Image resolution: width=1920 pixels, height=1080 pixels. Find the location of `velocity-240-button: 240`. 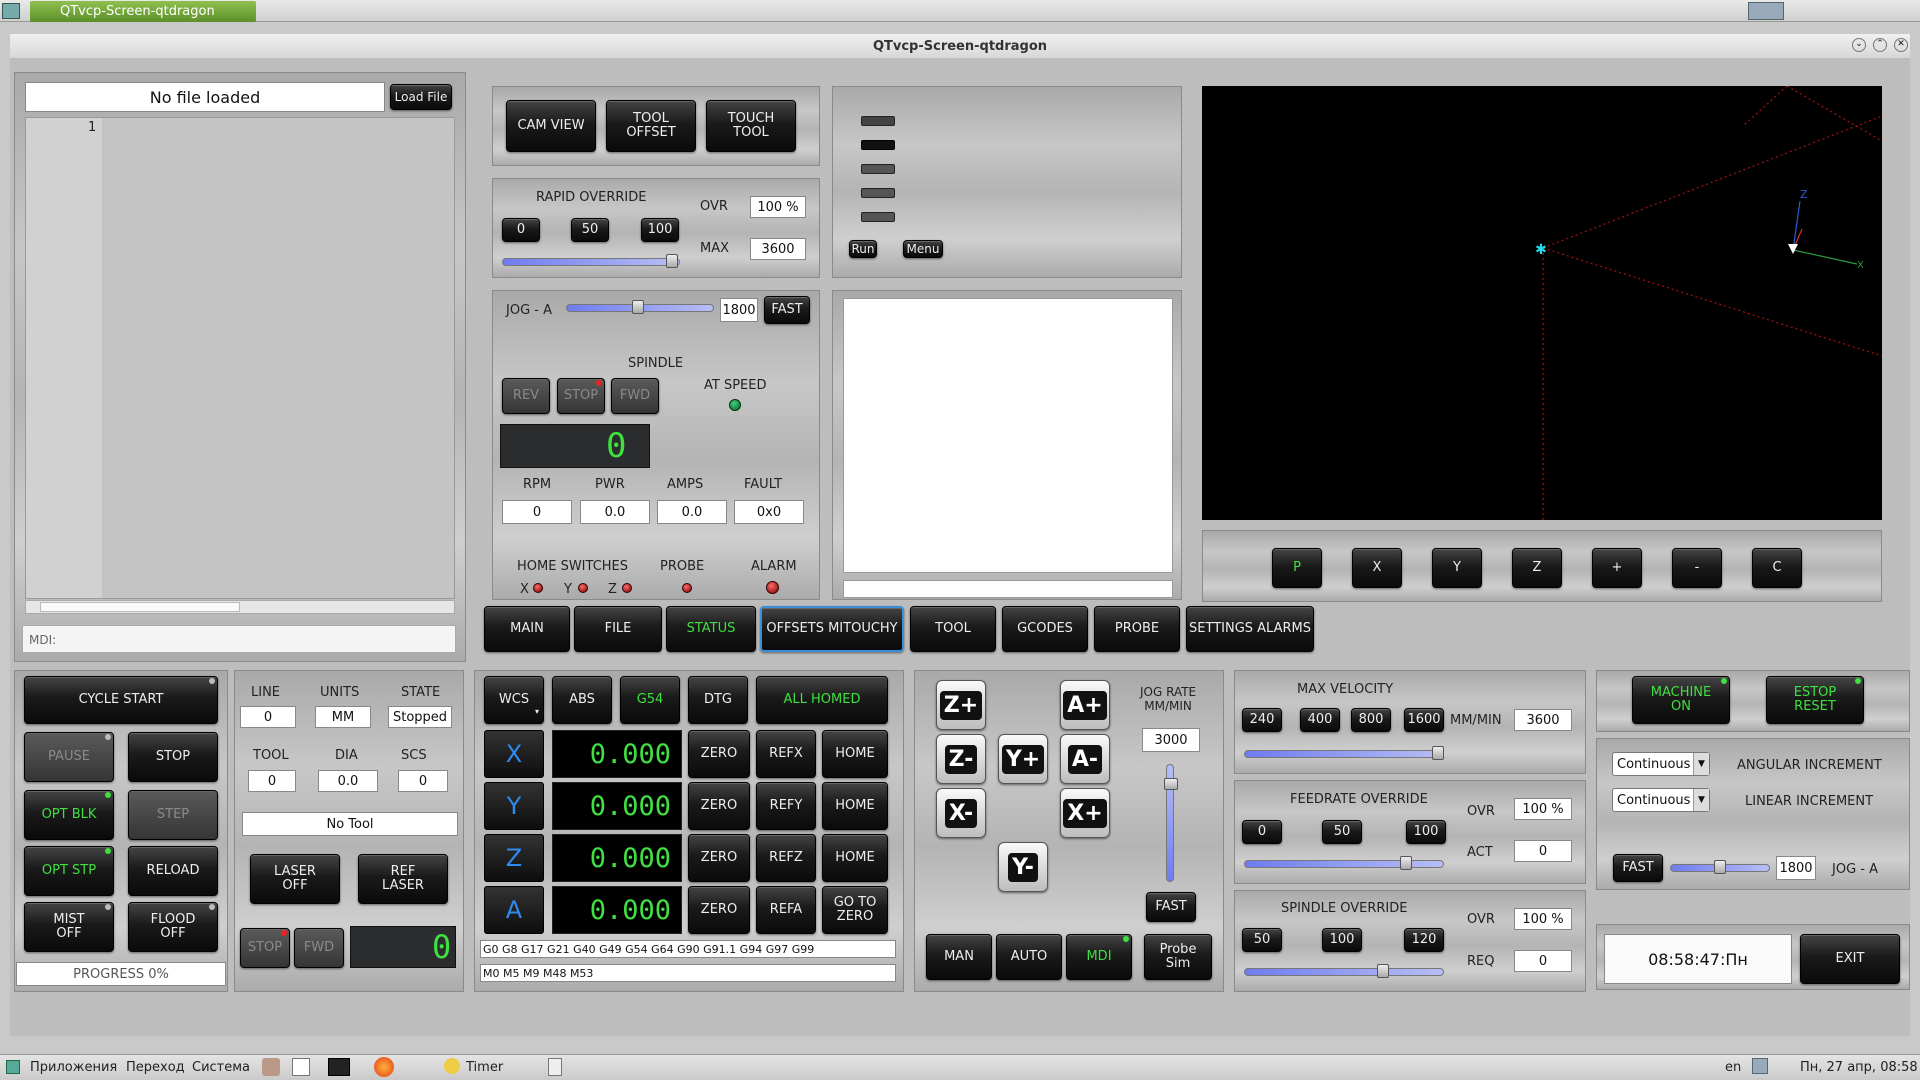

velocity-240-button: 240 is located at coordinates (1262, 720).